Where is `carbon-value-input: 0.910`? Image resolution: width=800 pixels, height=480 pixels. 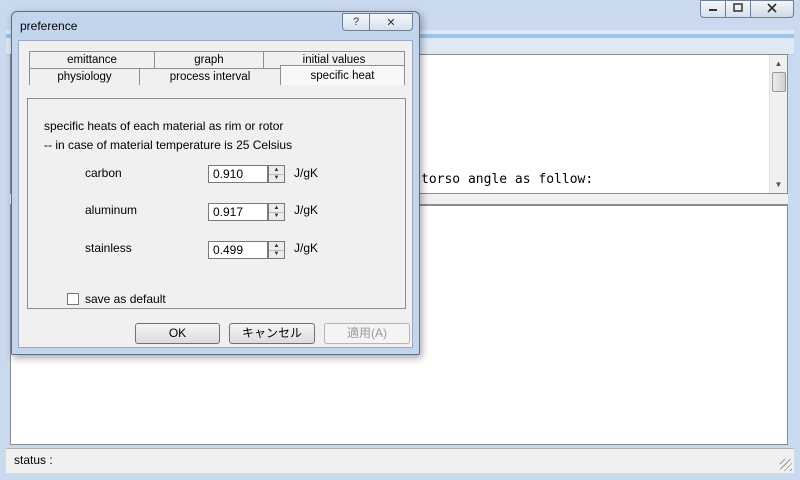 carbon-value-input: 0.910 is located at coordinates (238, 174).